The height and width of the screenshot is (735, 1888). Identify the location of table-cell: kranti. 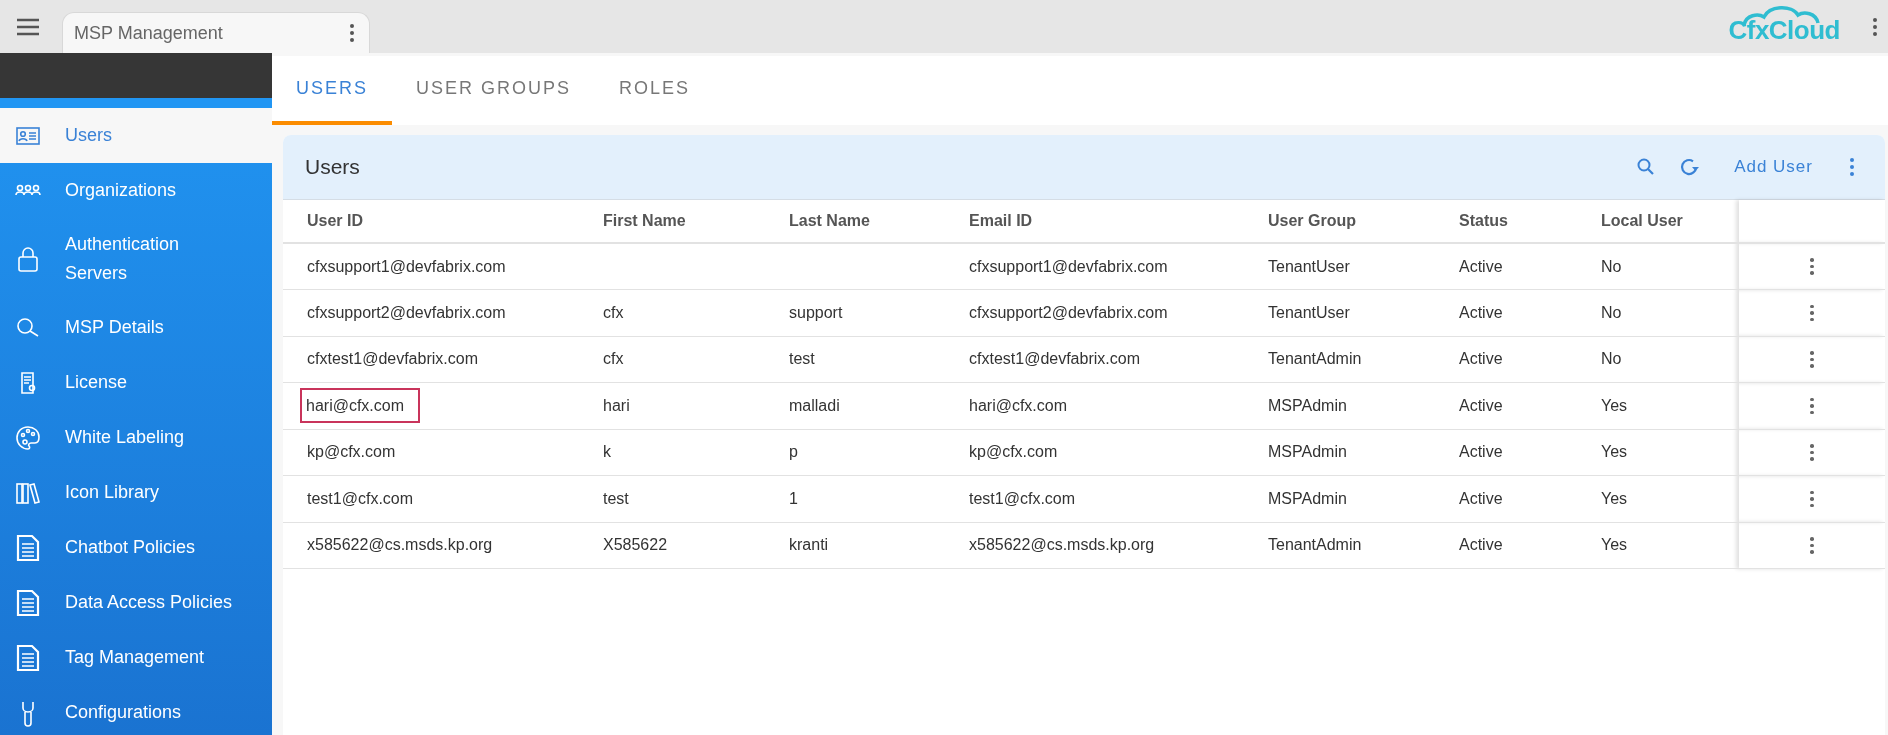
(809, 545).